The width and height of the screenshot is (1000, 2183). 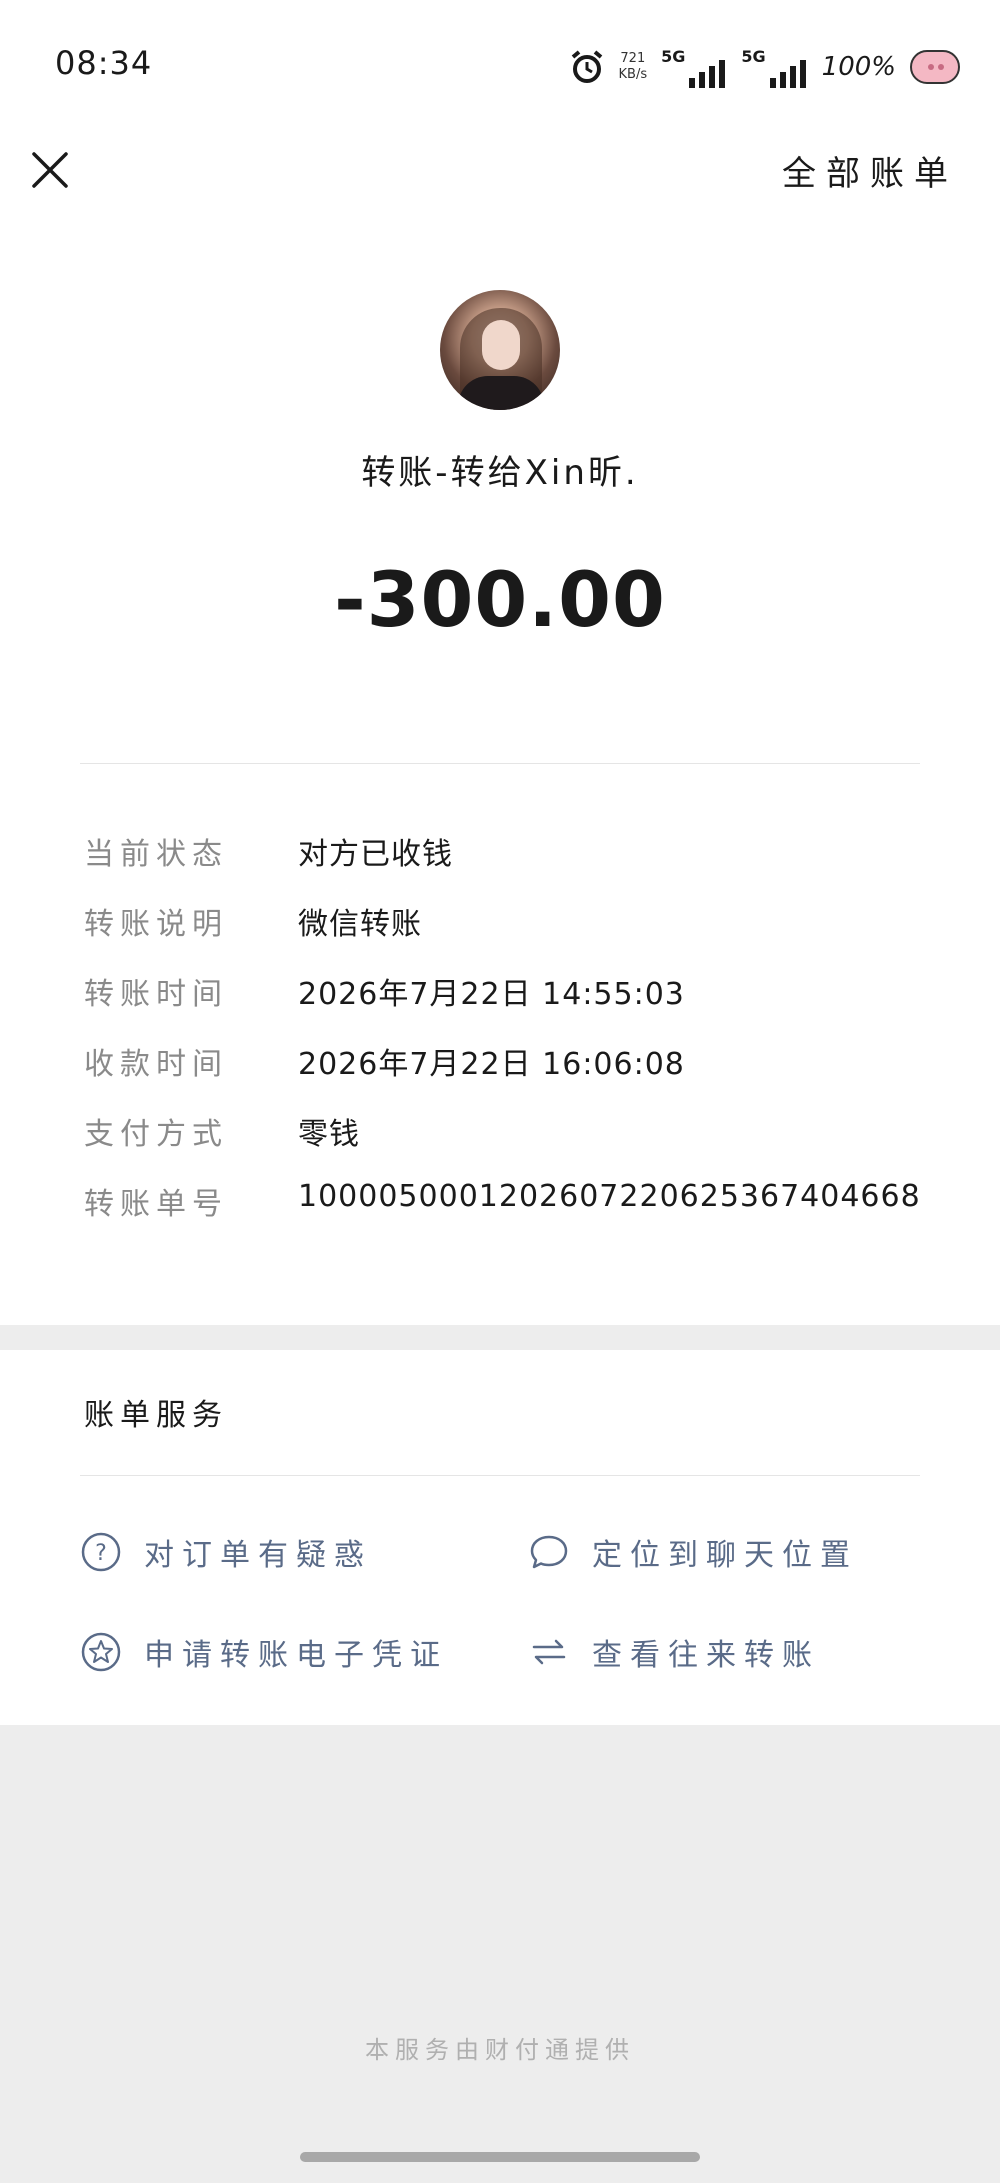 I want to click on close-button, so click(x=50, y=170).